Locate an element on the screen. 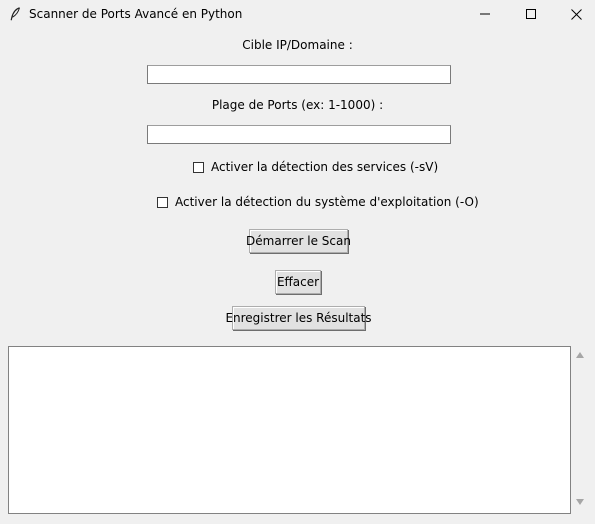 This screenshot has height=524, width=595. close-button is located at coordinates (574, 14).